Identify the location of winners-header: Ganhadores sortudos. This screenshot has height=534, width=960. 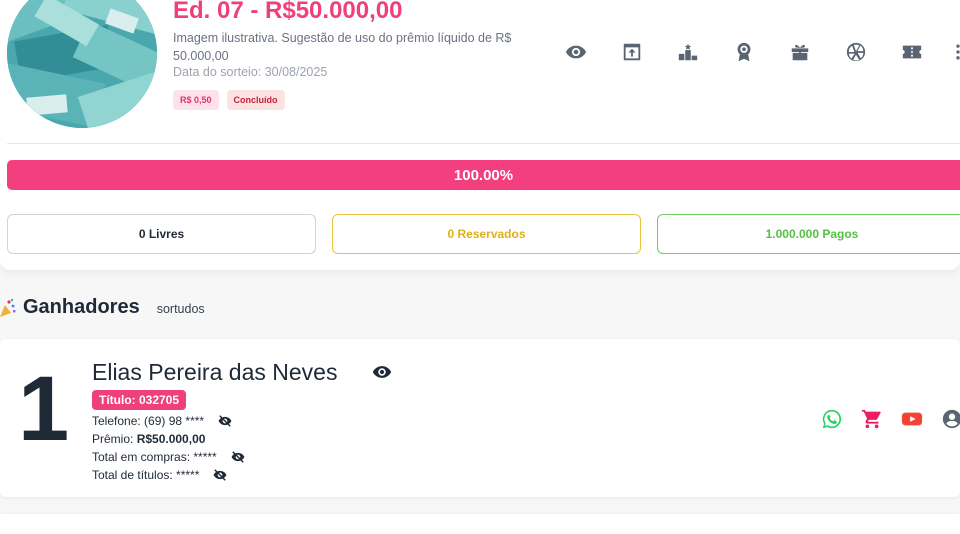
(102, 307).